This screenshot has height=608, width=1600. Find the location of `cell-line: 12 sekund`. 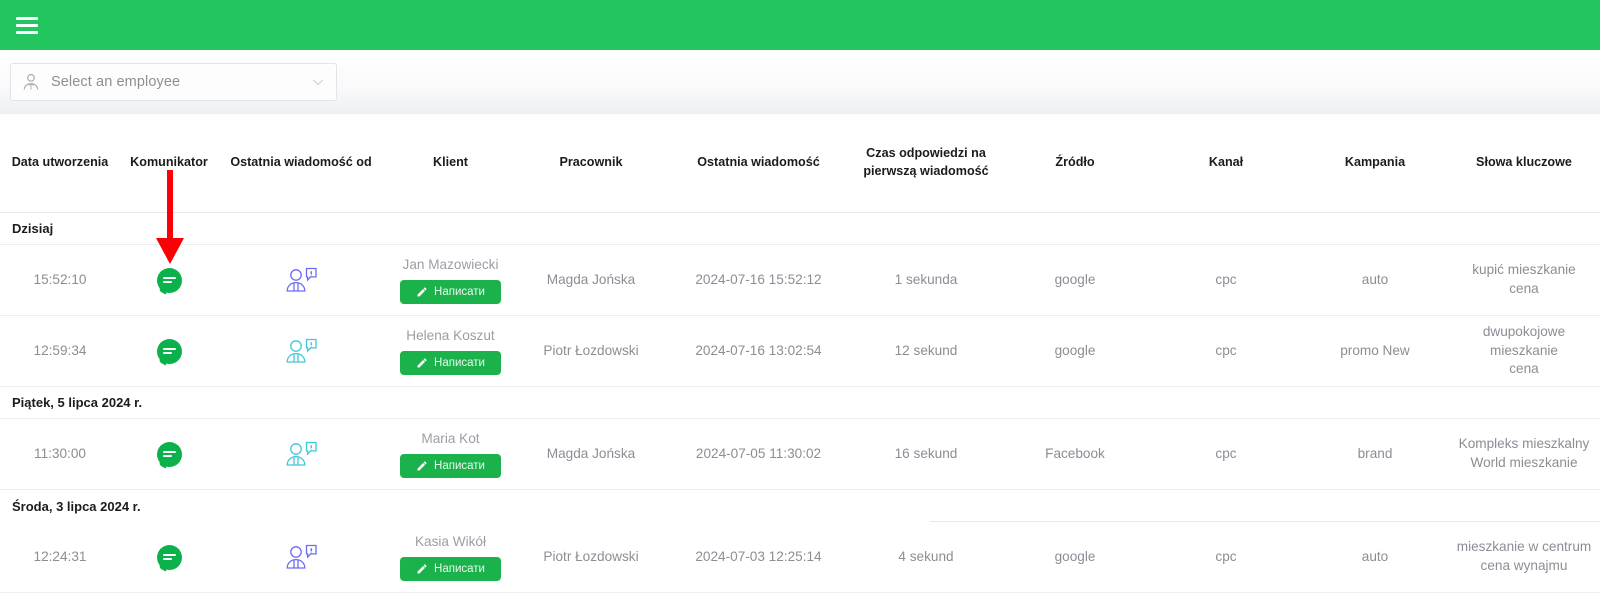

cell-line: 12 sekund is located at coordinates (926, 350).